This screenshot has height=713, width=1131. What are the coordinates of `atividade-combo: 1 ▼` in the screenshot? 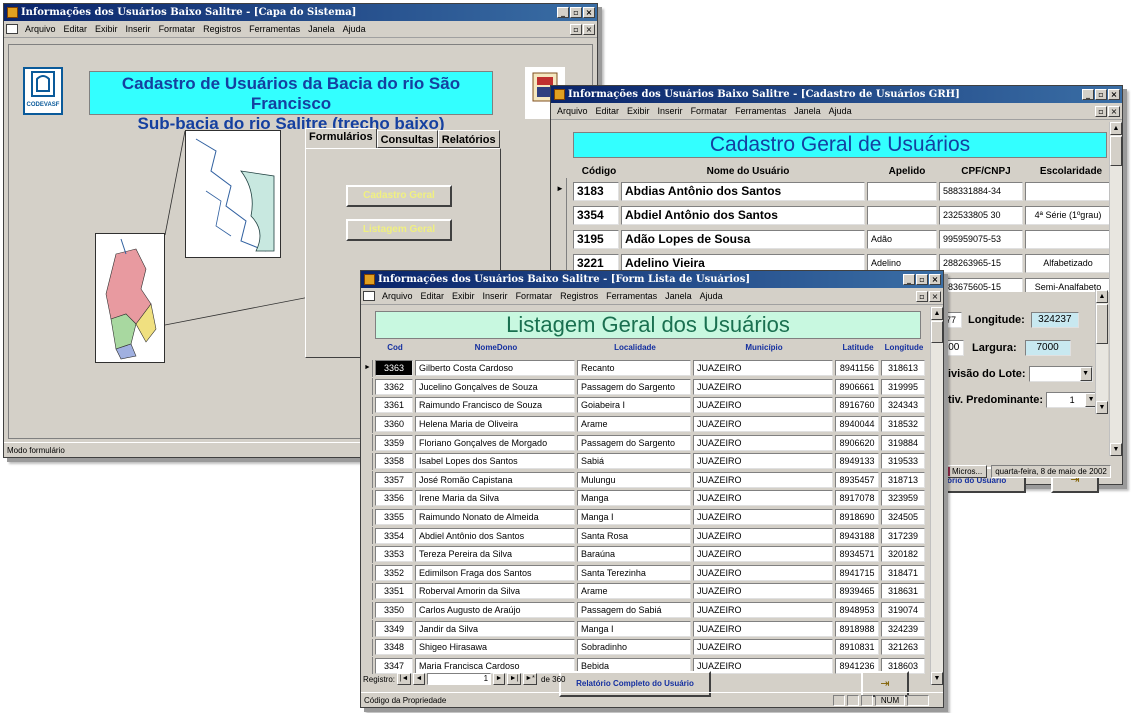 It's located at (1072, 400).